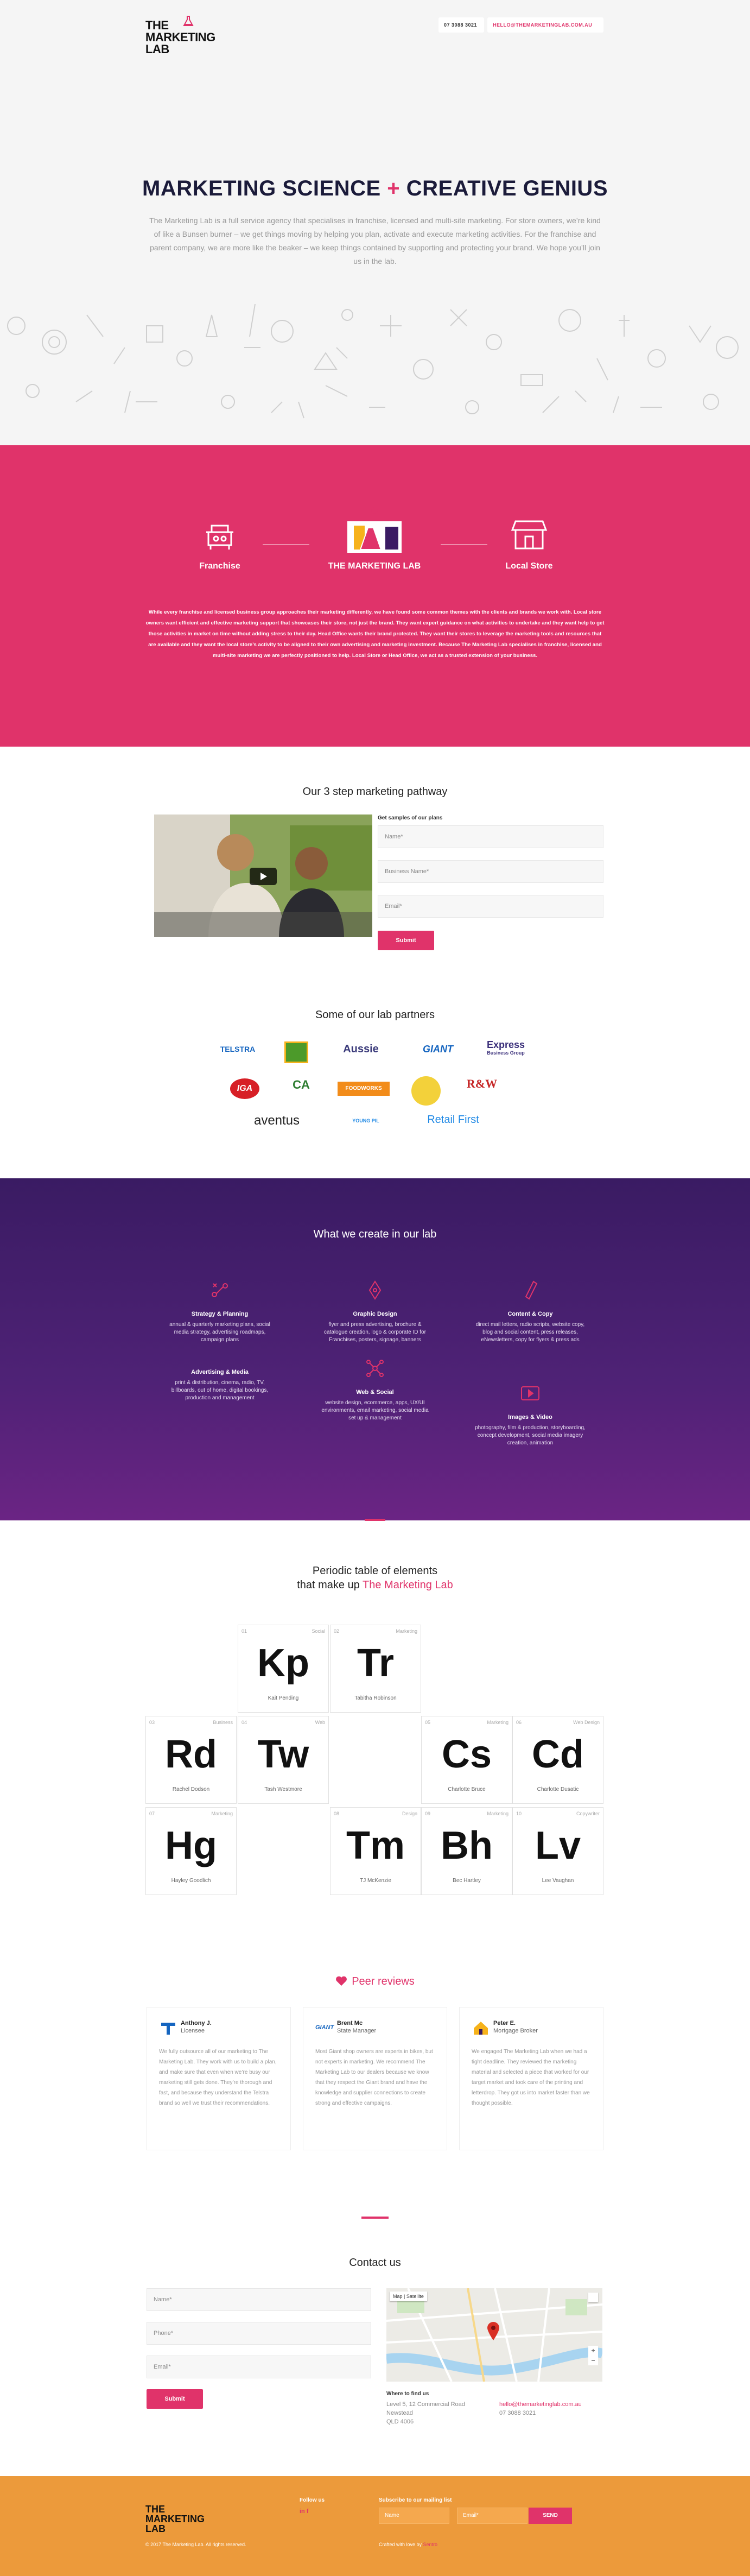  I want to click on element-card: 06 Web Design Cd Charlotte Dusatic, so click(557, 1760).